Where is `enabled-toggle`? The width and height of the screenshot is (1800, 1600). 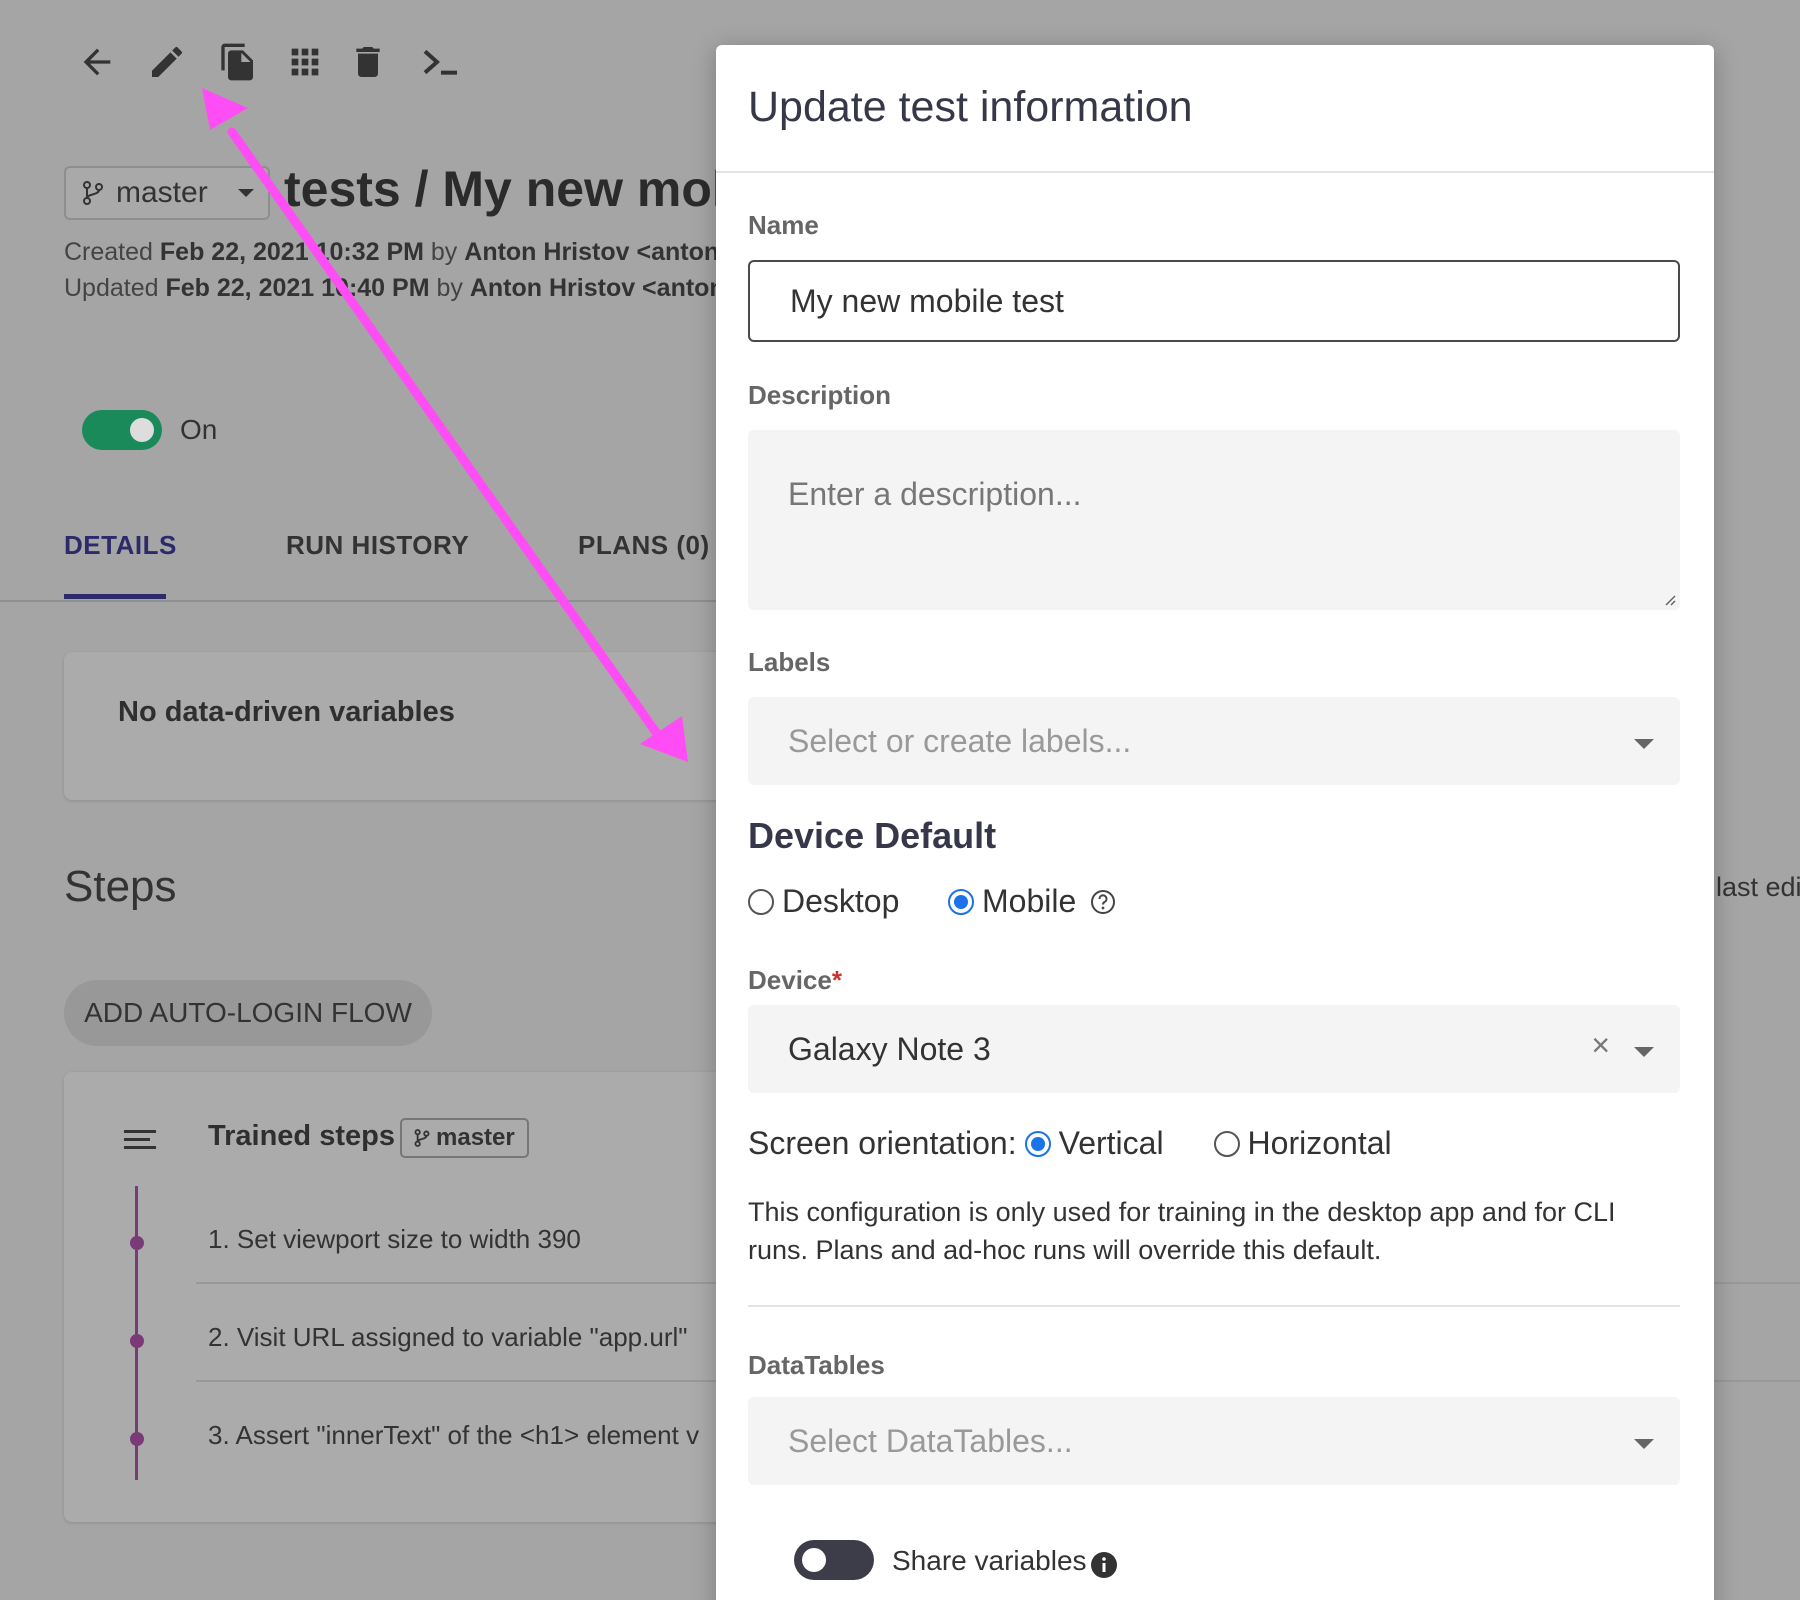 enabled-toggle is located at coordinates (122, 430).